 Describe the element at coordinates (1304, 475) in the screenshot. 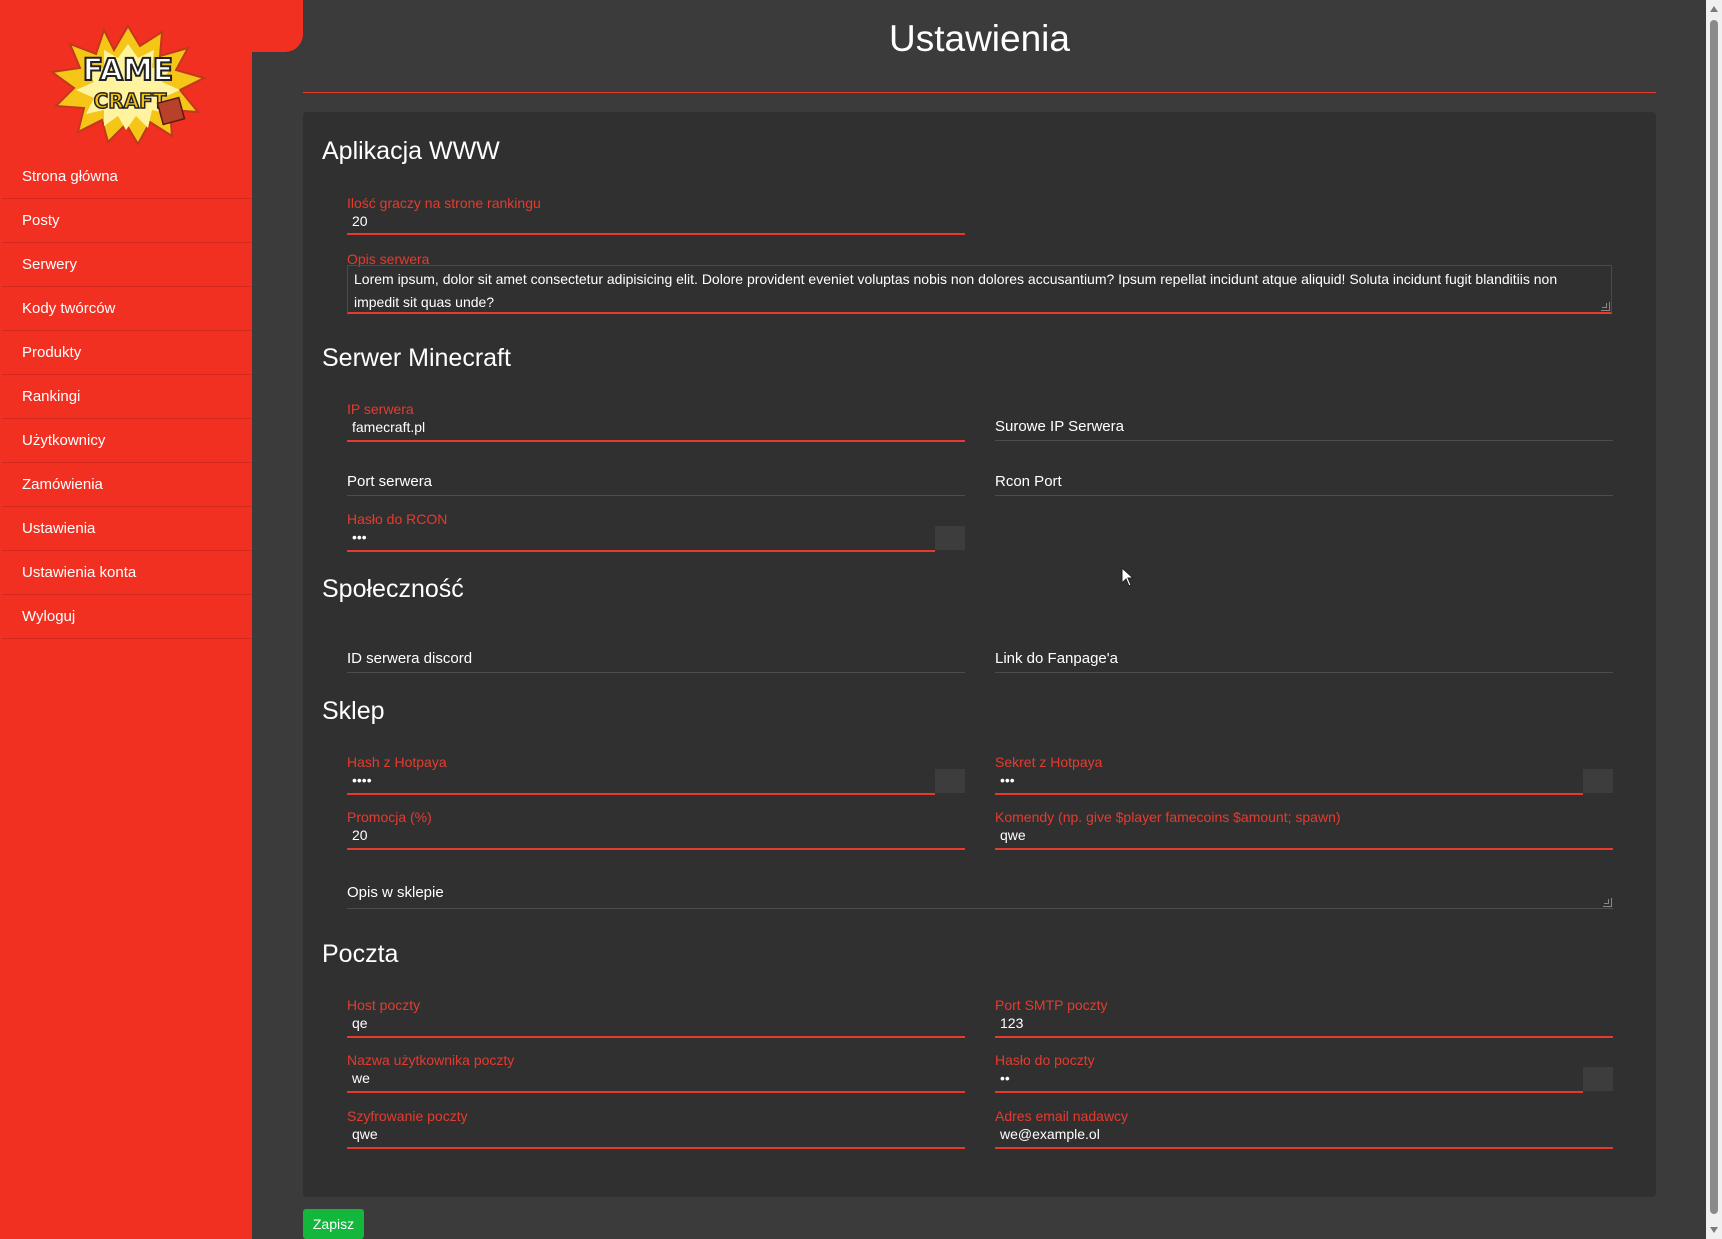

I see `rcon-port-field: Rcon Port` at that location.